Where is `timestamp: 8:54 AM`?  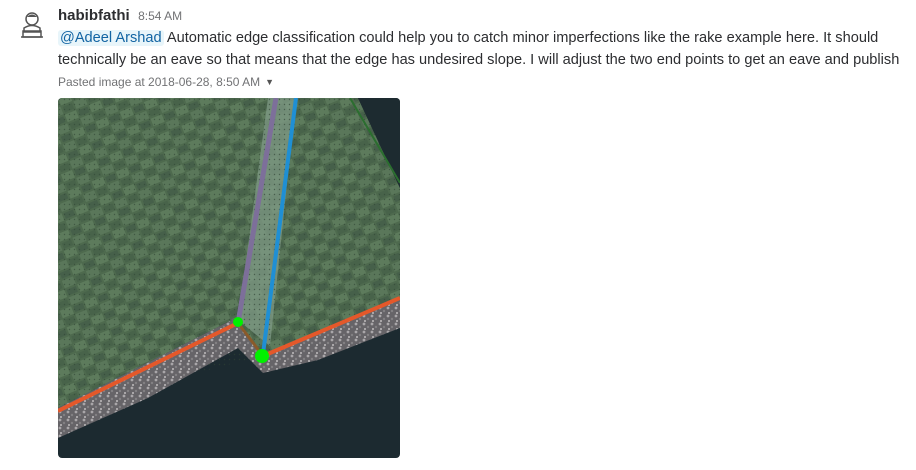 timestamp: 8:54 AM is located at coordinates (160, 16).